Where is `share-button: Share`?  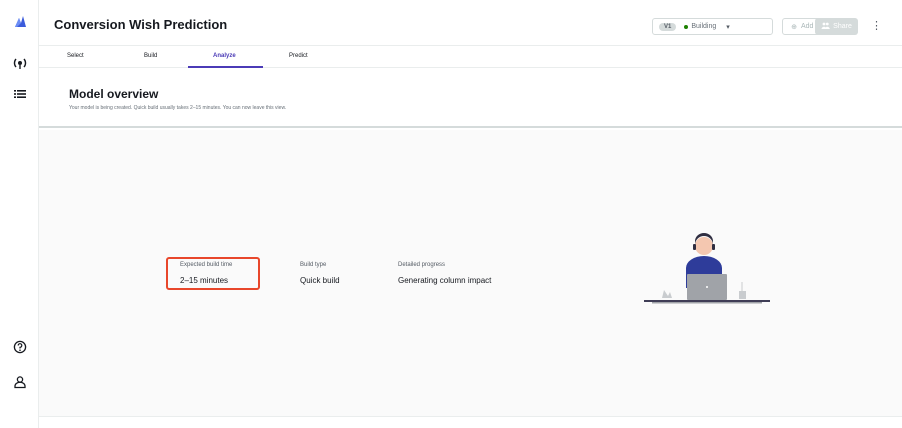
share-button: Share is located at coordinates (836, 26).